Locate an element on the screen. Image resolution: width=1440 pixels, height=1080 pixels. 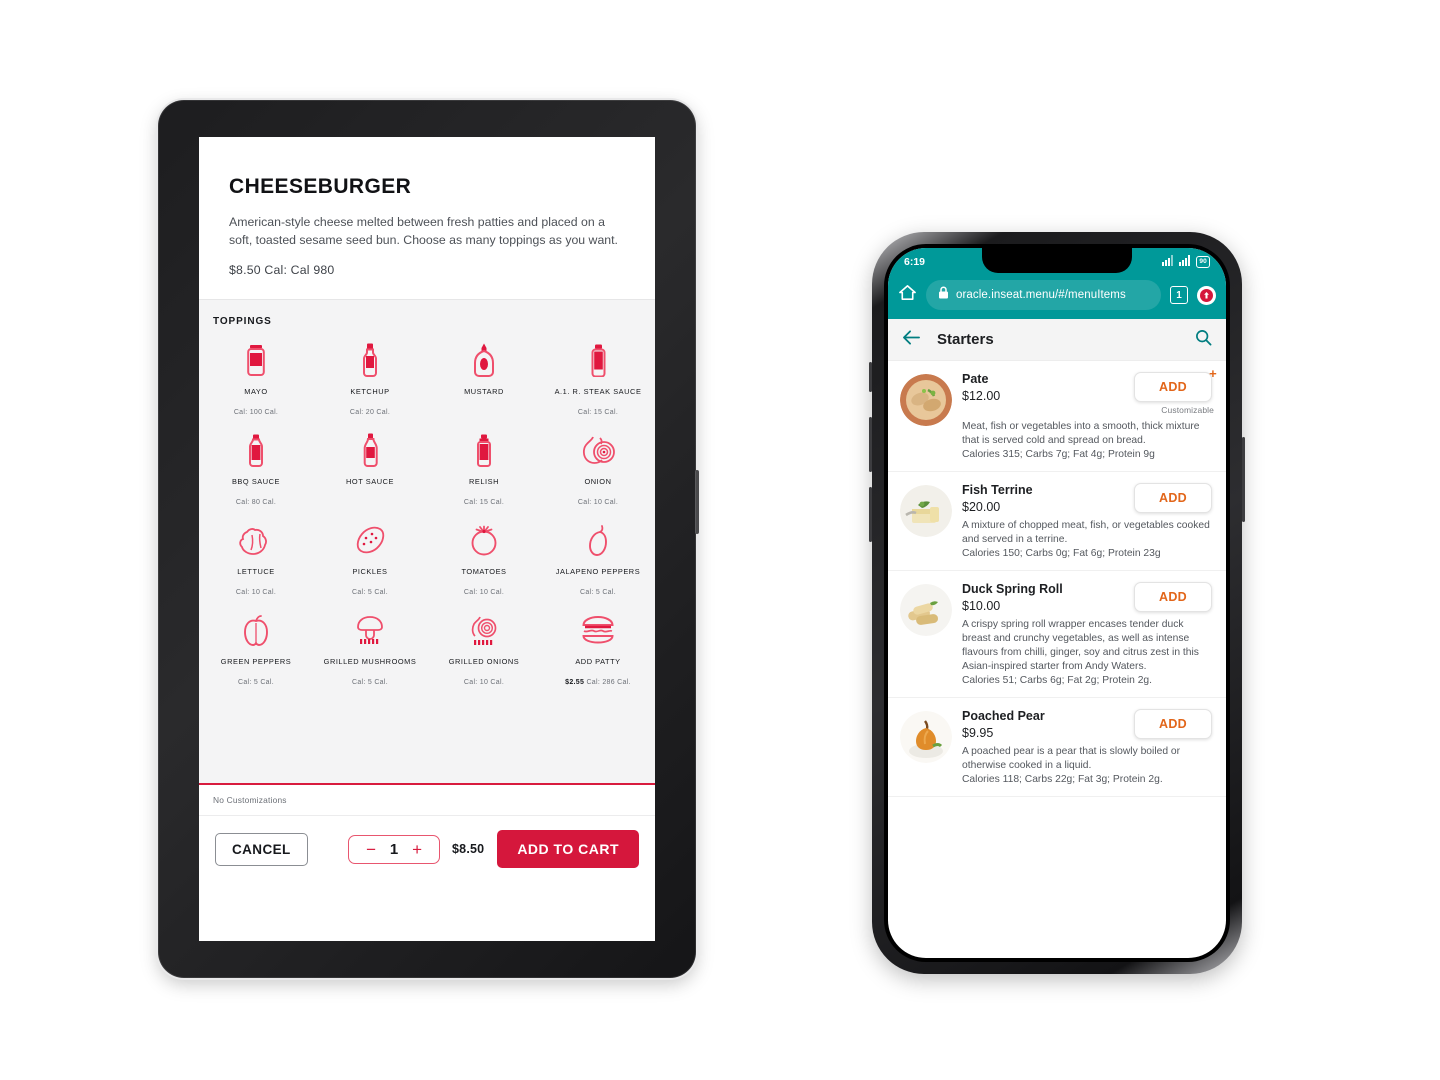
topping-option: GREEN PEPPERS Cal: 5 Cal. is located at coordinates (256, 647).